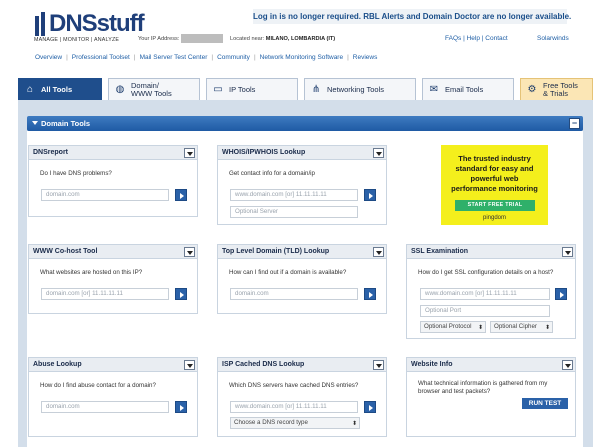  I want to click on nav-overview: Overview, so click(48, 57).